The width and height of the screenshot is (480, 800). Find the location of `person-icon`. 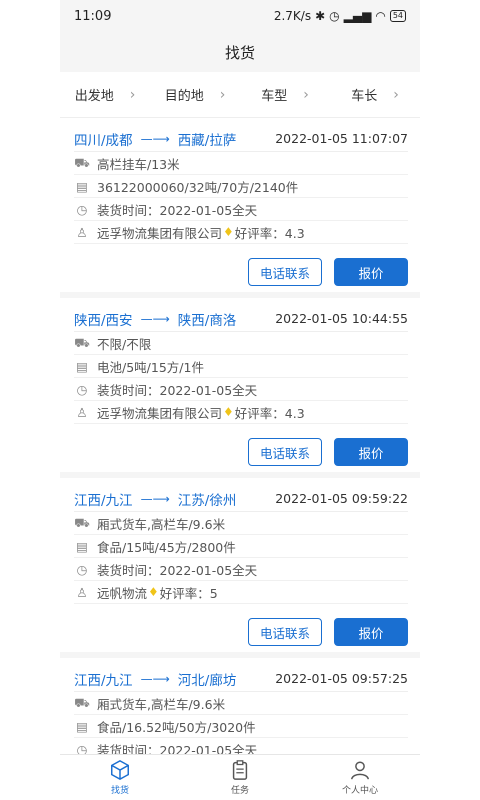

person-icon is located at coordinates (360, 770).